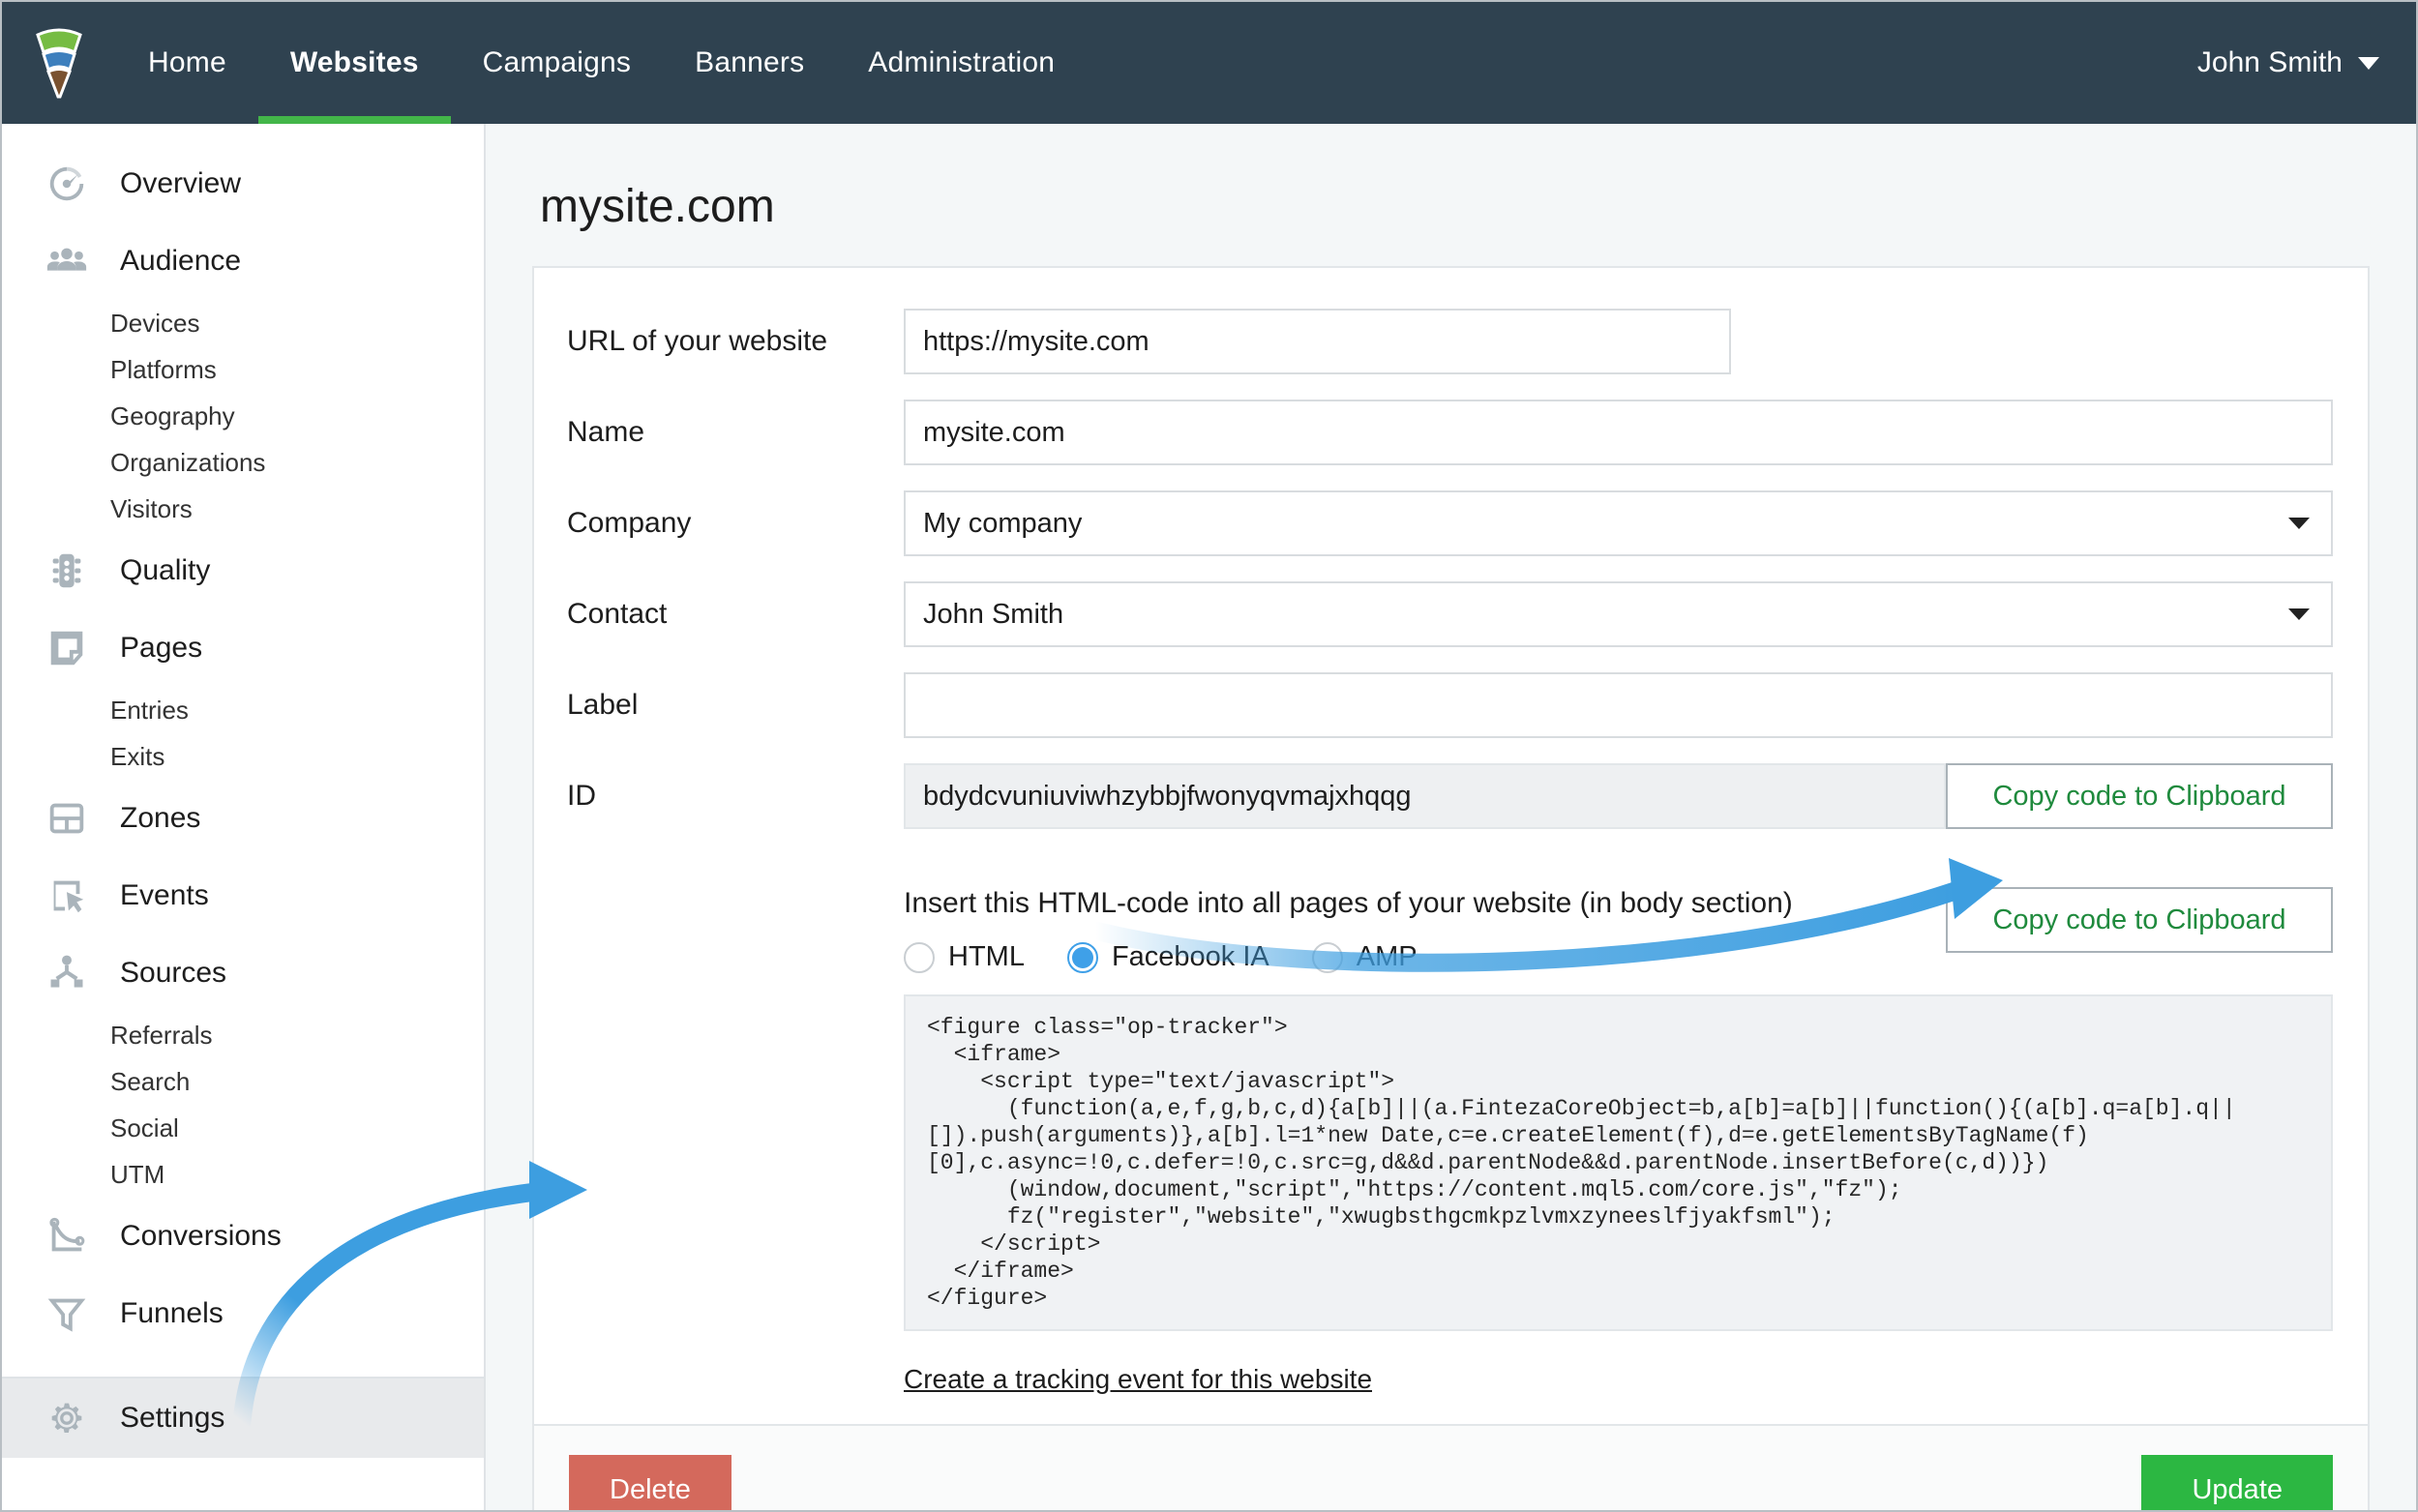 This screenshot has height=1512, width=2418. I want to click on sidebar-sub-label: Platforms, so click(163, 369).